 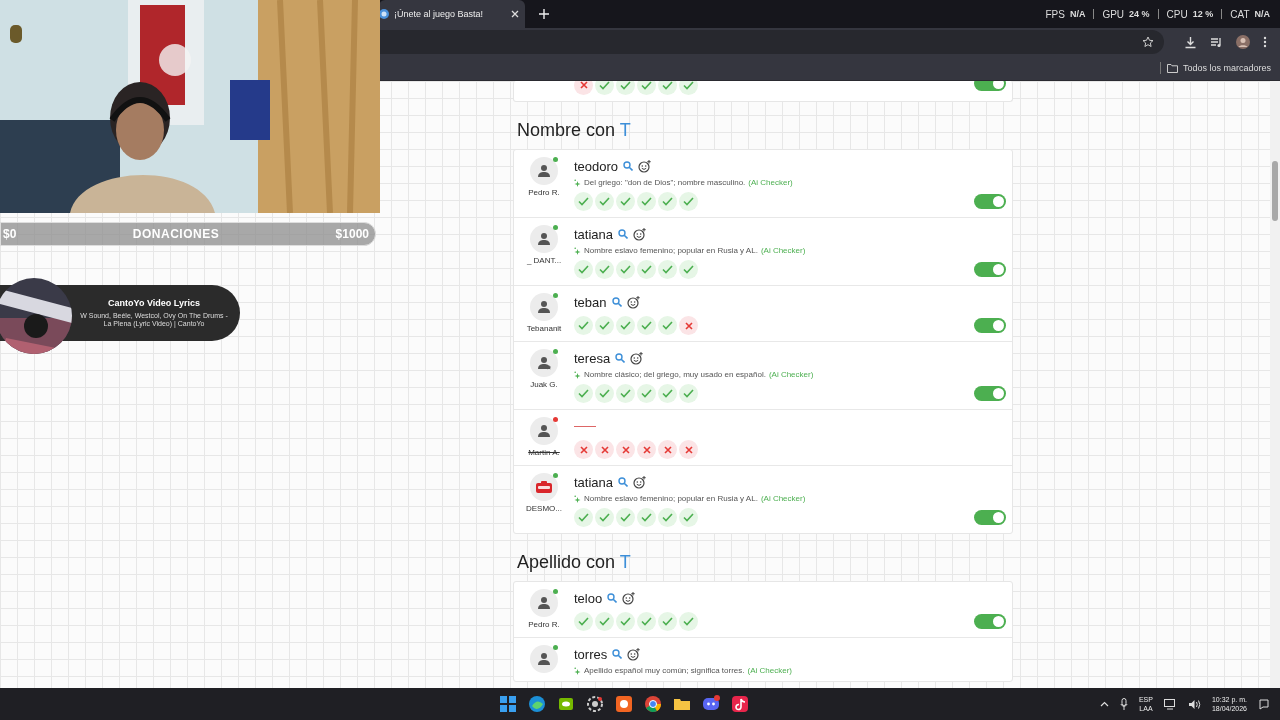 I want to click on close-icon, so click(x=515, y=14).